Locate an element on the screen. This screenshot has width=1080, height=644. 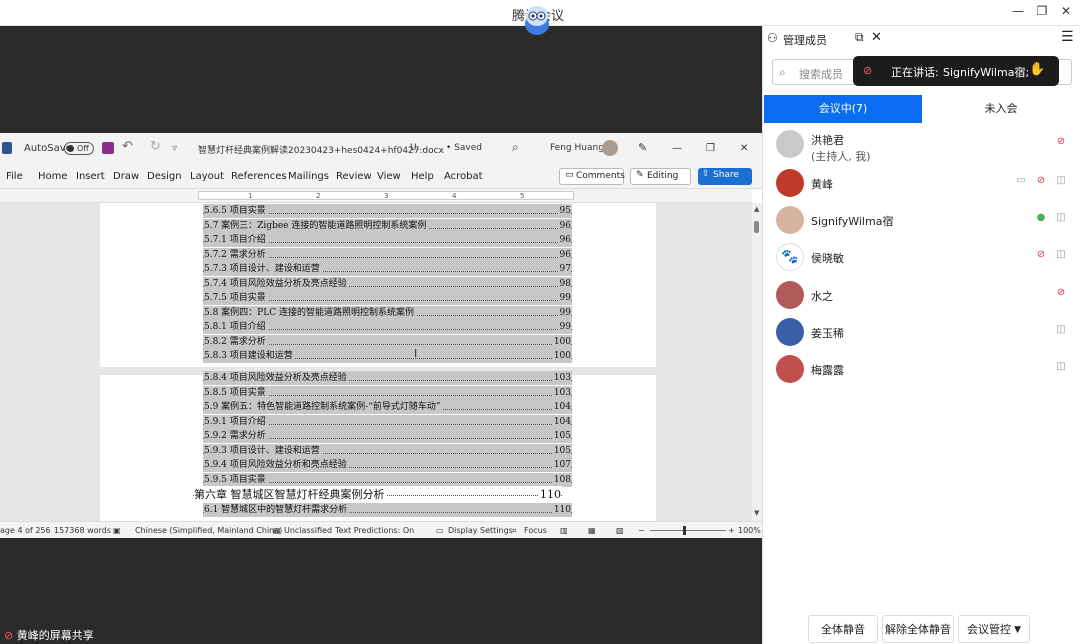
pen-icon: ✎ is located at coordinates (642, 147).